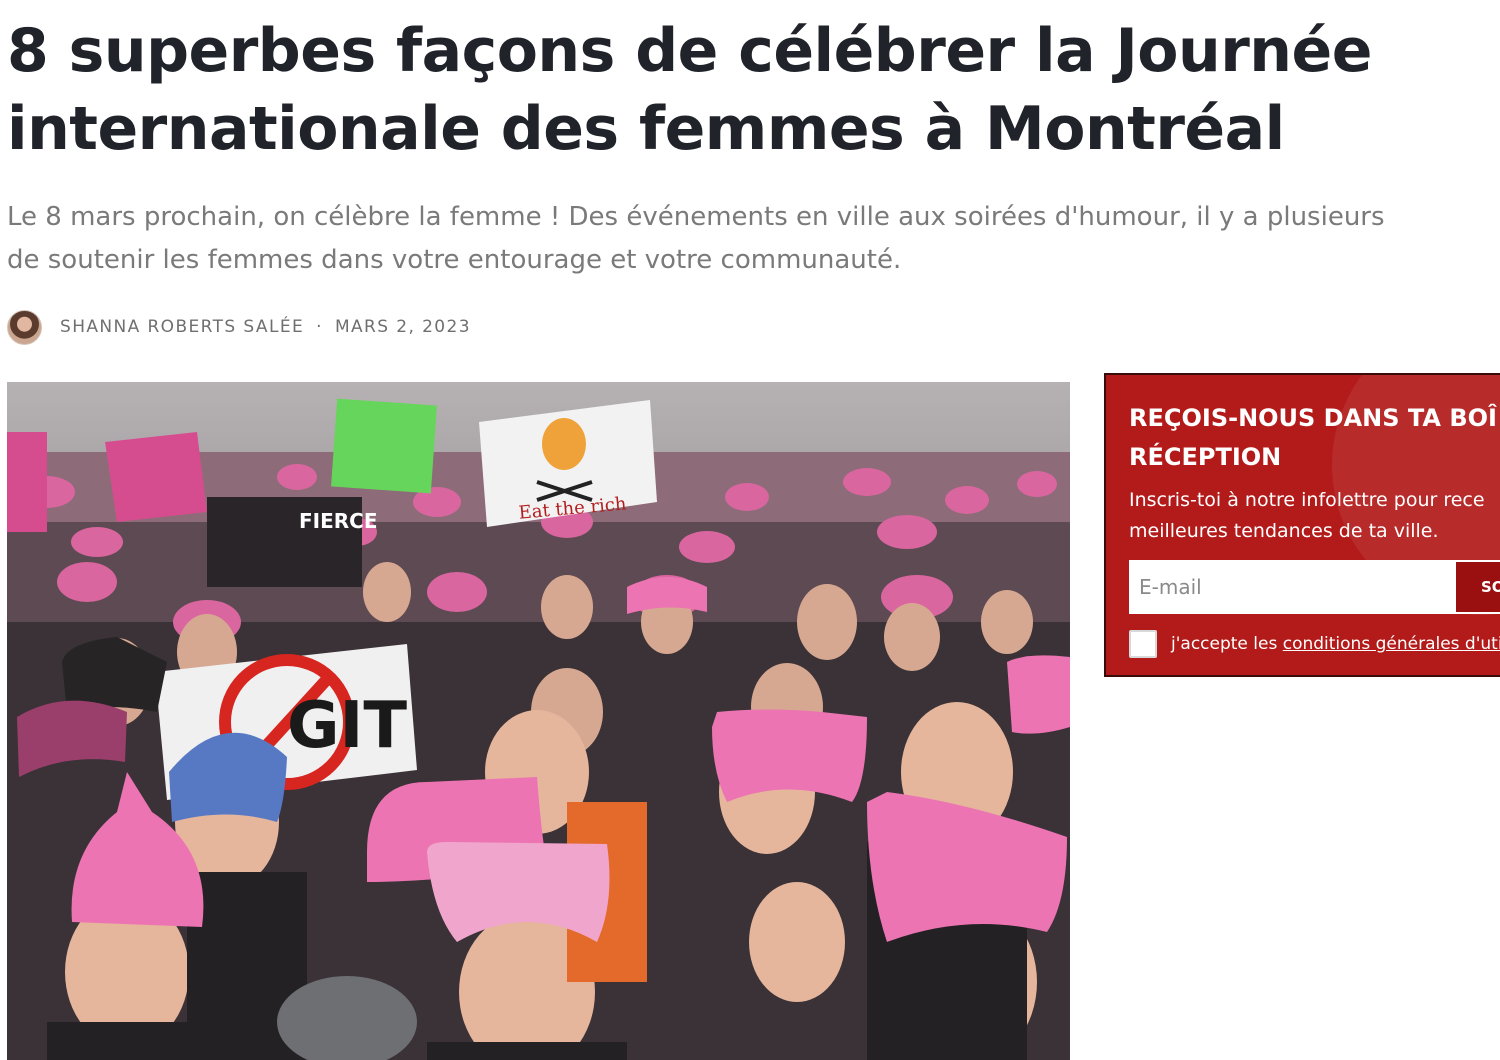 The height and width of the screenshot is (1060, 1500). What do you see at coordinates (1307, 500) in the screenshot?
I see `newsletter-description-line-1: Inscris-toi à notre infolettre pour rece` at bounding box center [1307, 500].